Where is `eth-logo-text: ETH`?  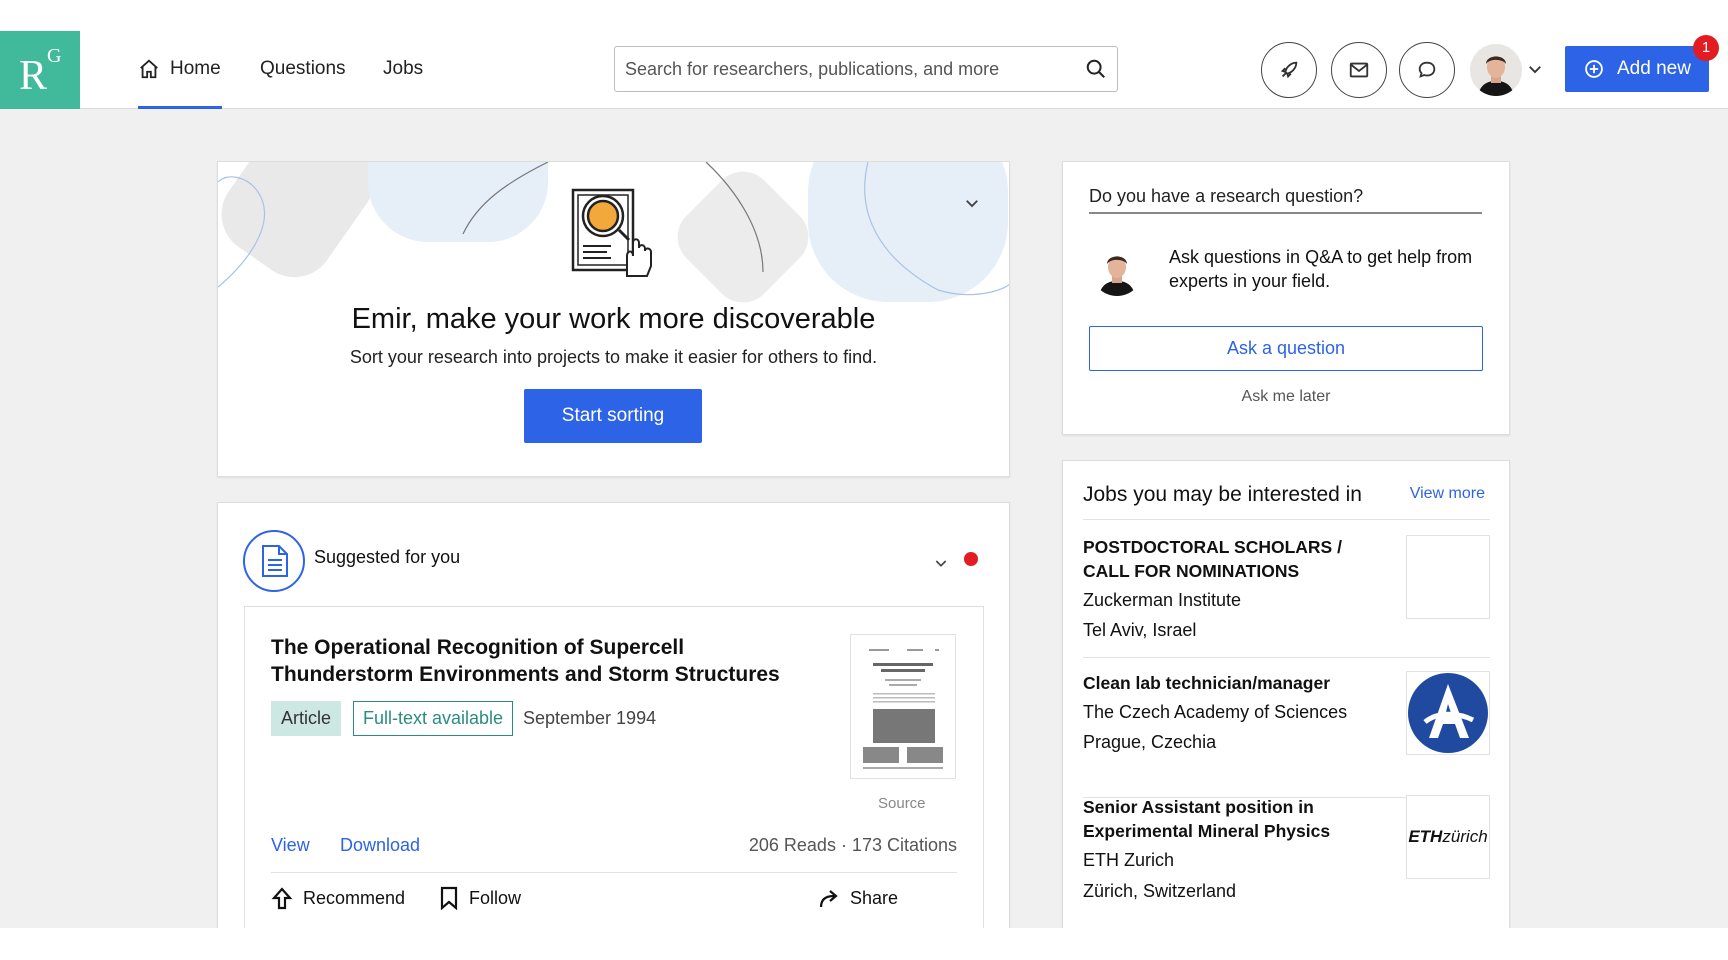
eth-logo-text: ETH is located at coordinates (1425, 836).